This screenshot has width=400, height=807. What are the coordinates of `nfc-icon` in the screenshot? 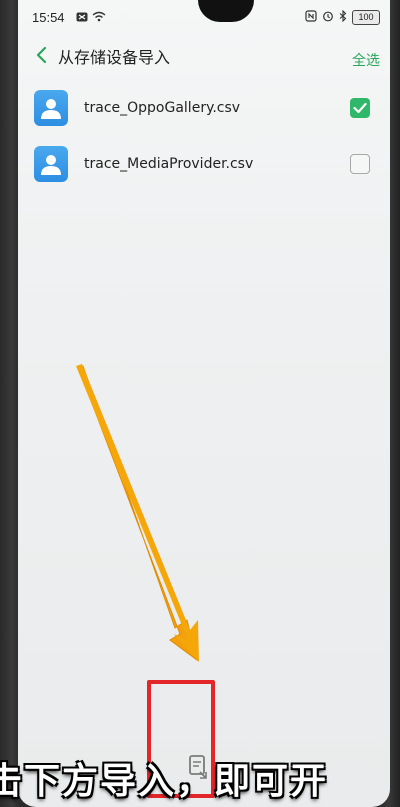 It's located at (311, 17).